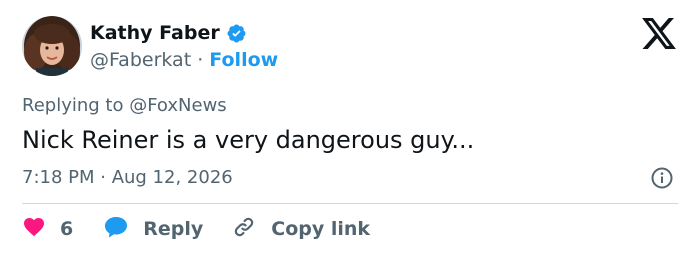 The height and width of the screenshot is (256, 700). I want to click on reply-bubble-icon, so click(116, 229).